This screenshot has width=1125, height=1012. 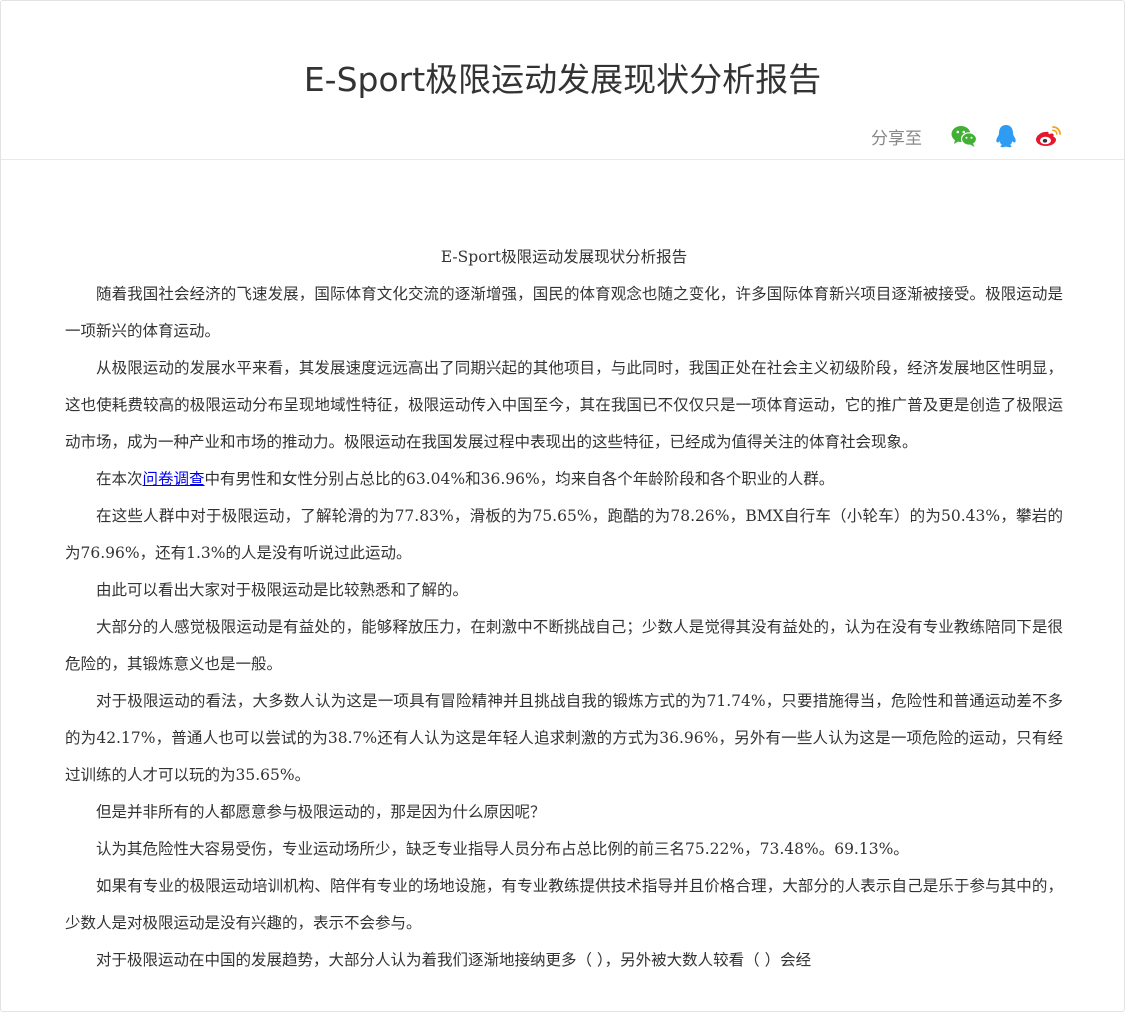 What do you see at coordinates (1048, 136) in the screenshot?
I see `weibo-icon` at bounding box center [1048, 136].